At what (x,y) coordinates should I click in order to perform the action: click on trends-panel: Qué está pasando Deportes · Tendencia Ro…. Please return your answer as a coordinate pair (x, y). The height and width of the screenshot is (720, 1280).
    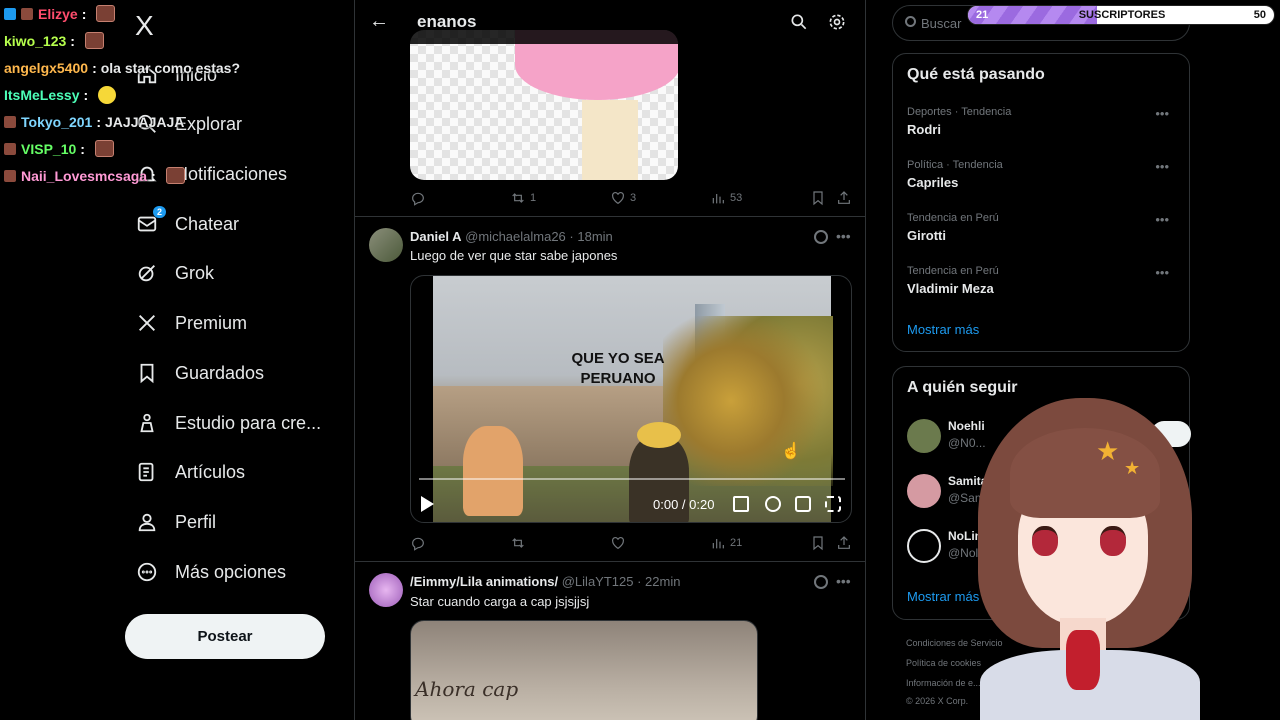
    Looking at the image, I should click on (1041, 202).